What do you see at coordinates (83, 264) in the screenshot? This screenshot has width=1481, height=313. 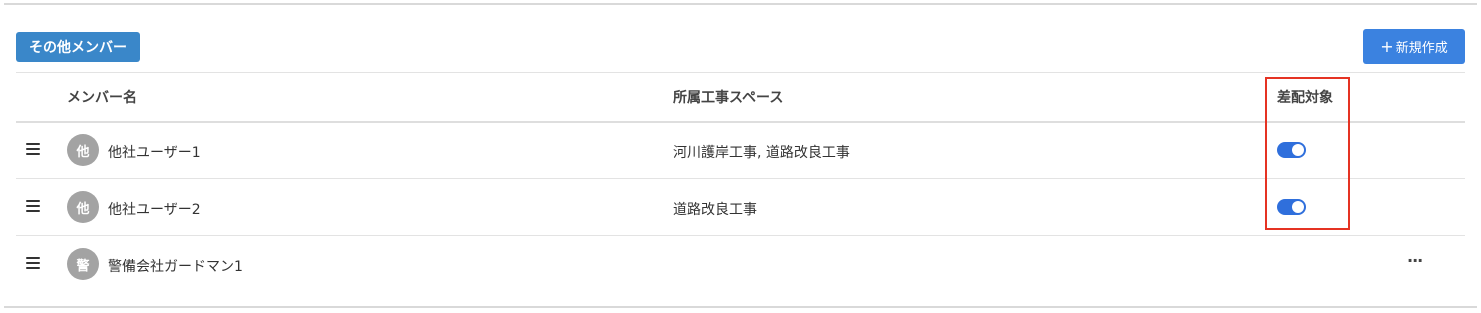 I see `avatar: 警` at bounding box center [83, 264].